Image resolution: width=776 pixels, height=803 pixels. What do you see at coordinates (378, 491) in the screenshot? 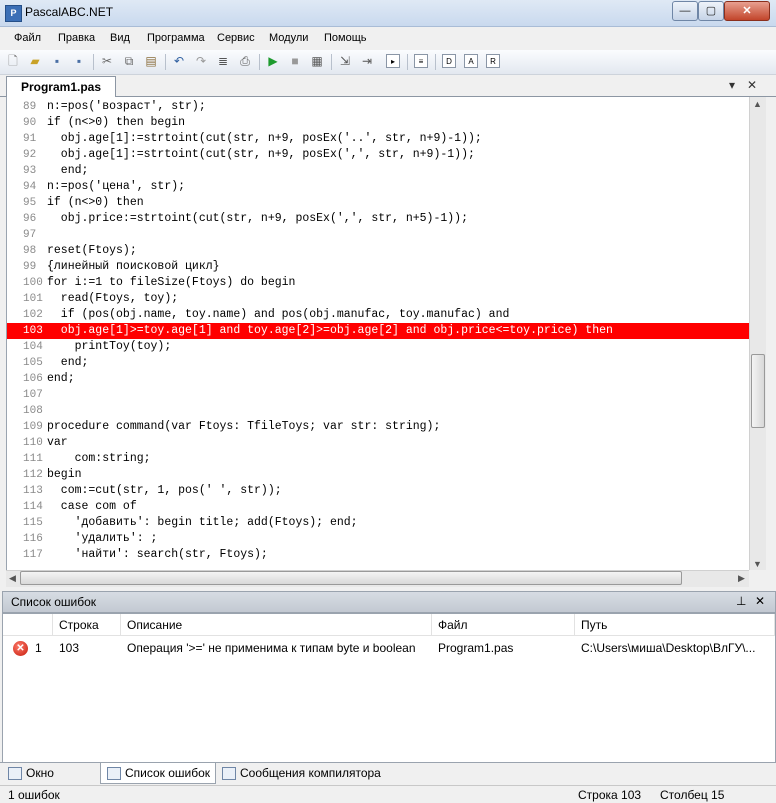
I see `code-line: 113 com:=cut(str, 1, pos(' ', str));` at bounding box center [378, 491].